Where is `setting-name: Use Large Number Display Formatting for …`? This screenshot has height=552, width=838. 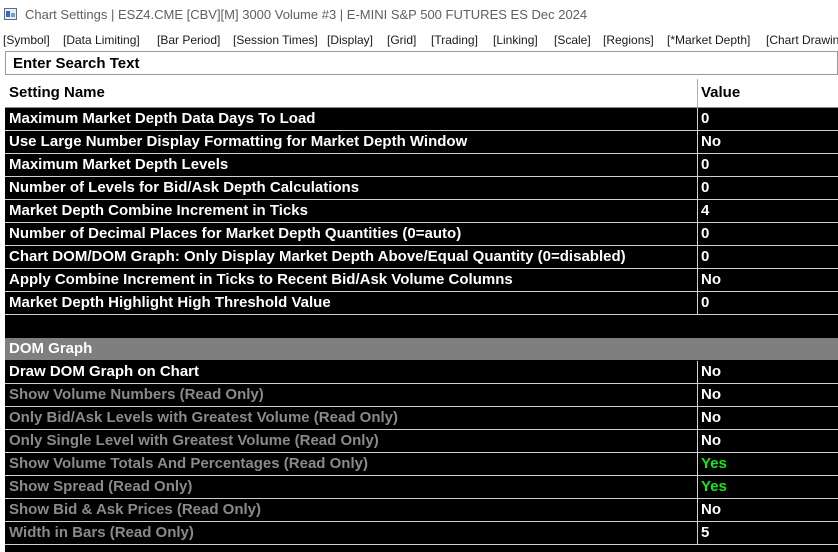
setting-name: Use Large Number Display Formatting for … is located at coordinates (238, 141).